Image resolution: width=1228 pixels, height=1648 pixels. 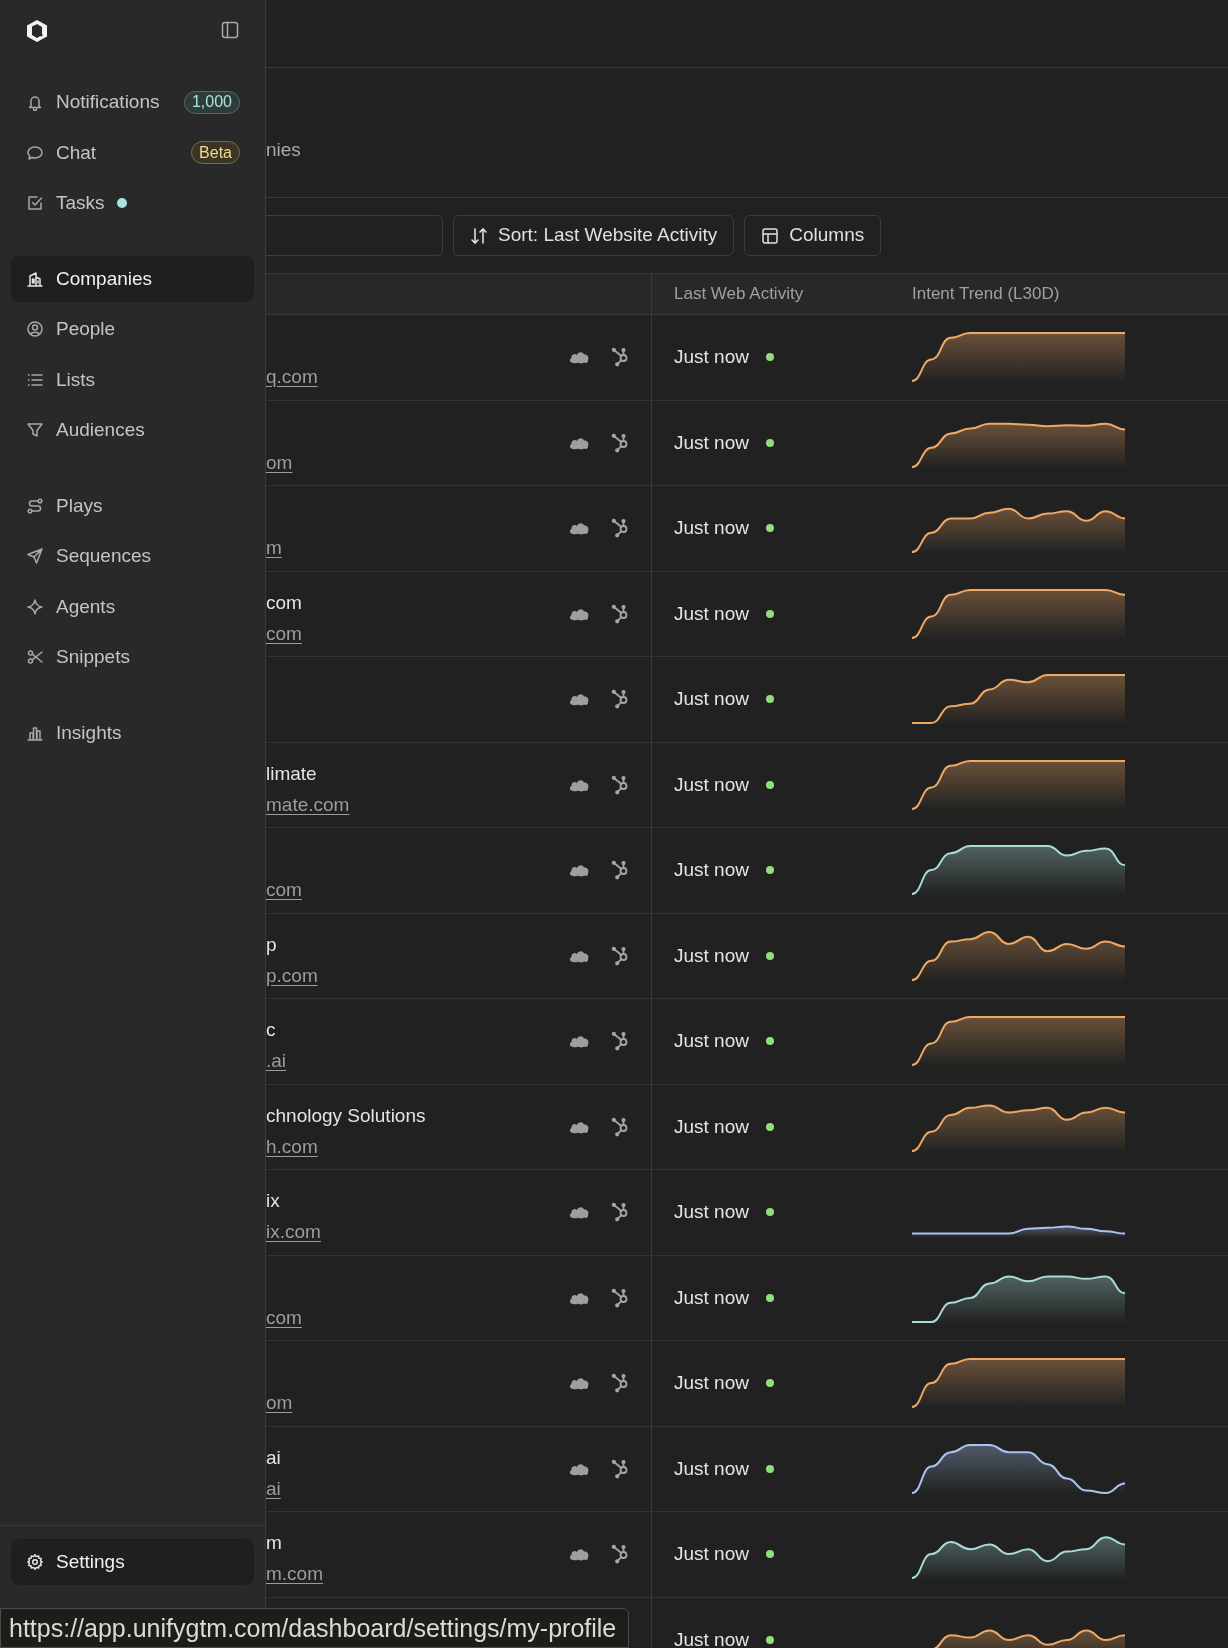 I want to click on link-preview-tooltip: https://app.unifygtm.com/dashboard/settings/my-profile, so click(x=315, y=1628).